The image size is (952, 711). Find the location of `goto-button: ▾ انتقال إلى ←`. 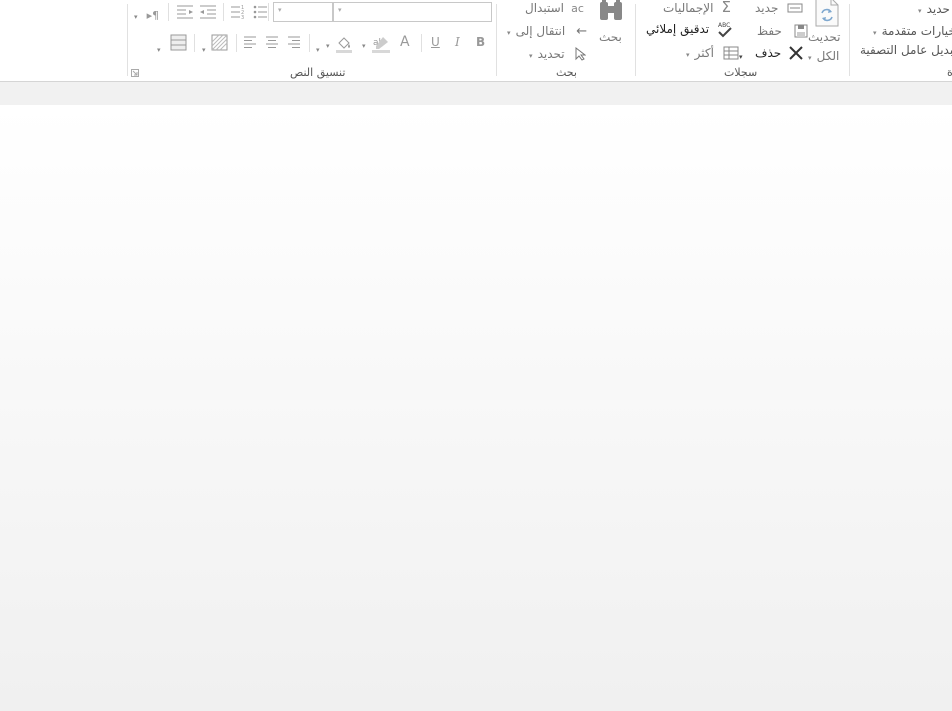

goto-button: ▾ انتقال إلى ← is located at coordinates (547, 29).